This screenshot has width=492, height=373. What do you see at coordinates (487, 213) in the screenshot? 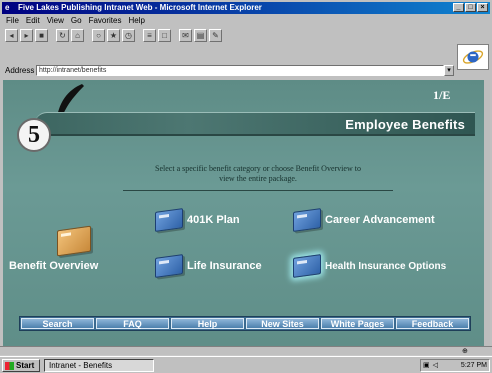
I see `vertical-scrollbar` at bounding box center [487, 213].